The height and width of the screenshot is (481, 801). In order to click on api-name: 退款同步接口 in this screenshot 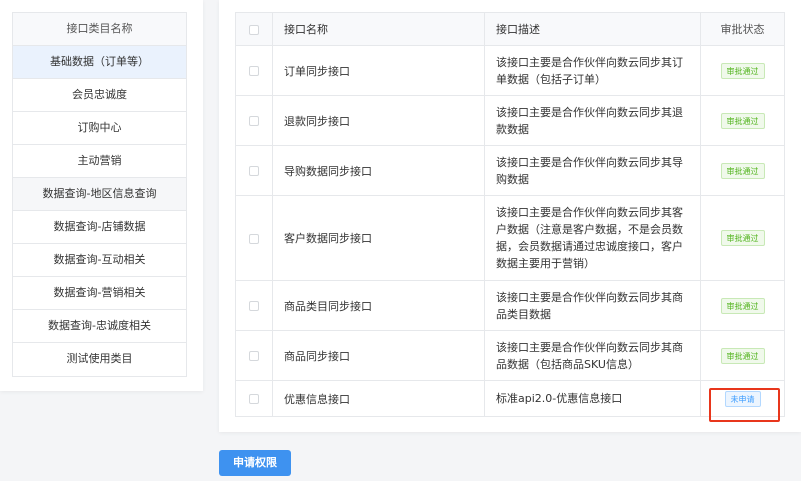, I will do `click(378, 120)`.